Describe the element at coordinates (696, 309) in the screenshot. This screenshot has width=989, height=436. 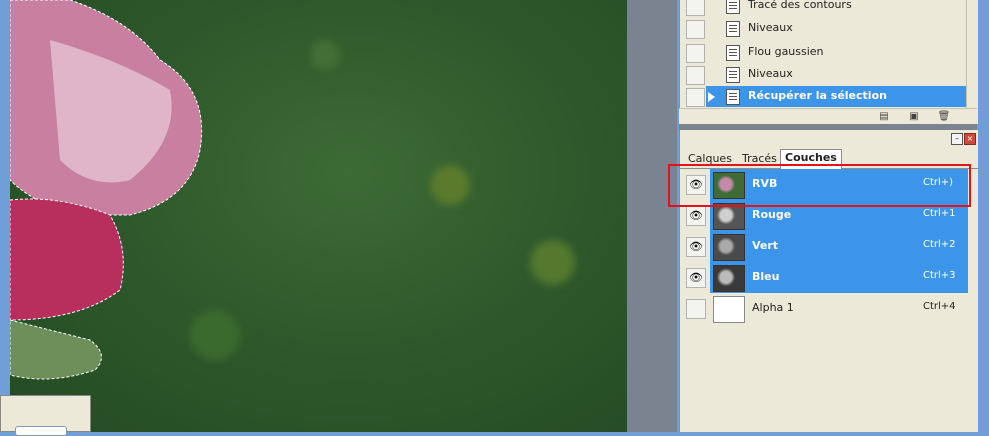
I see `visibility-toggle-empty` at that location.